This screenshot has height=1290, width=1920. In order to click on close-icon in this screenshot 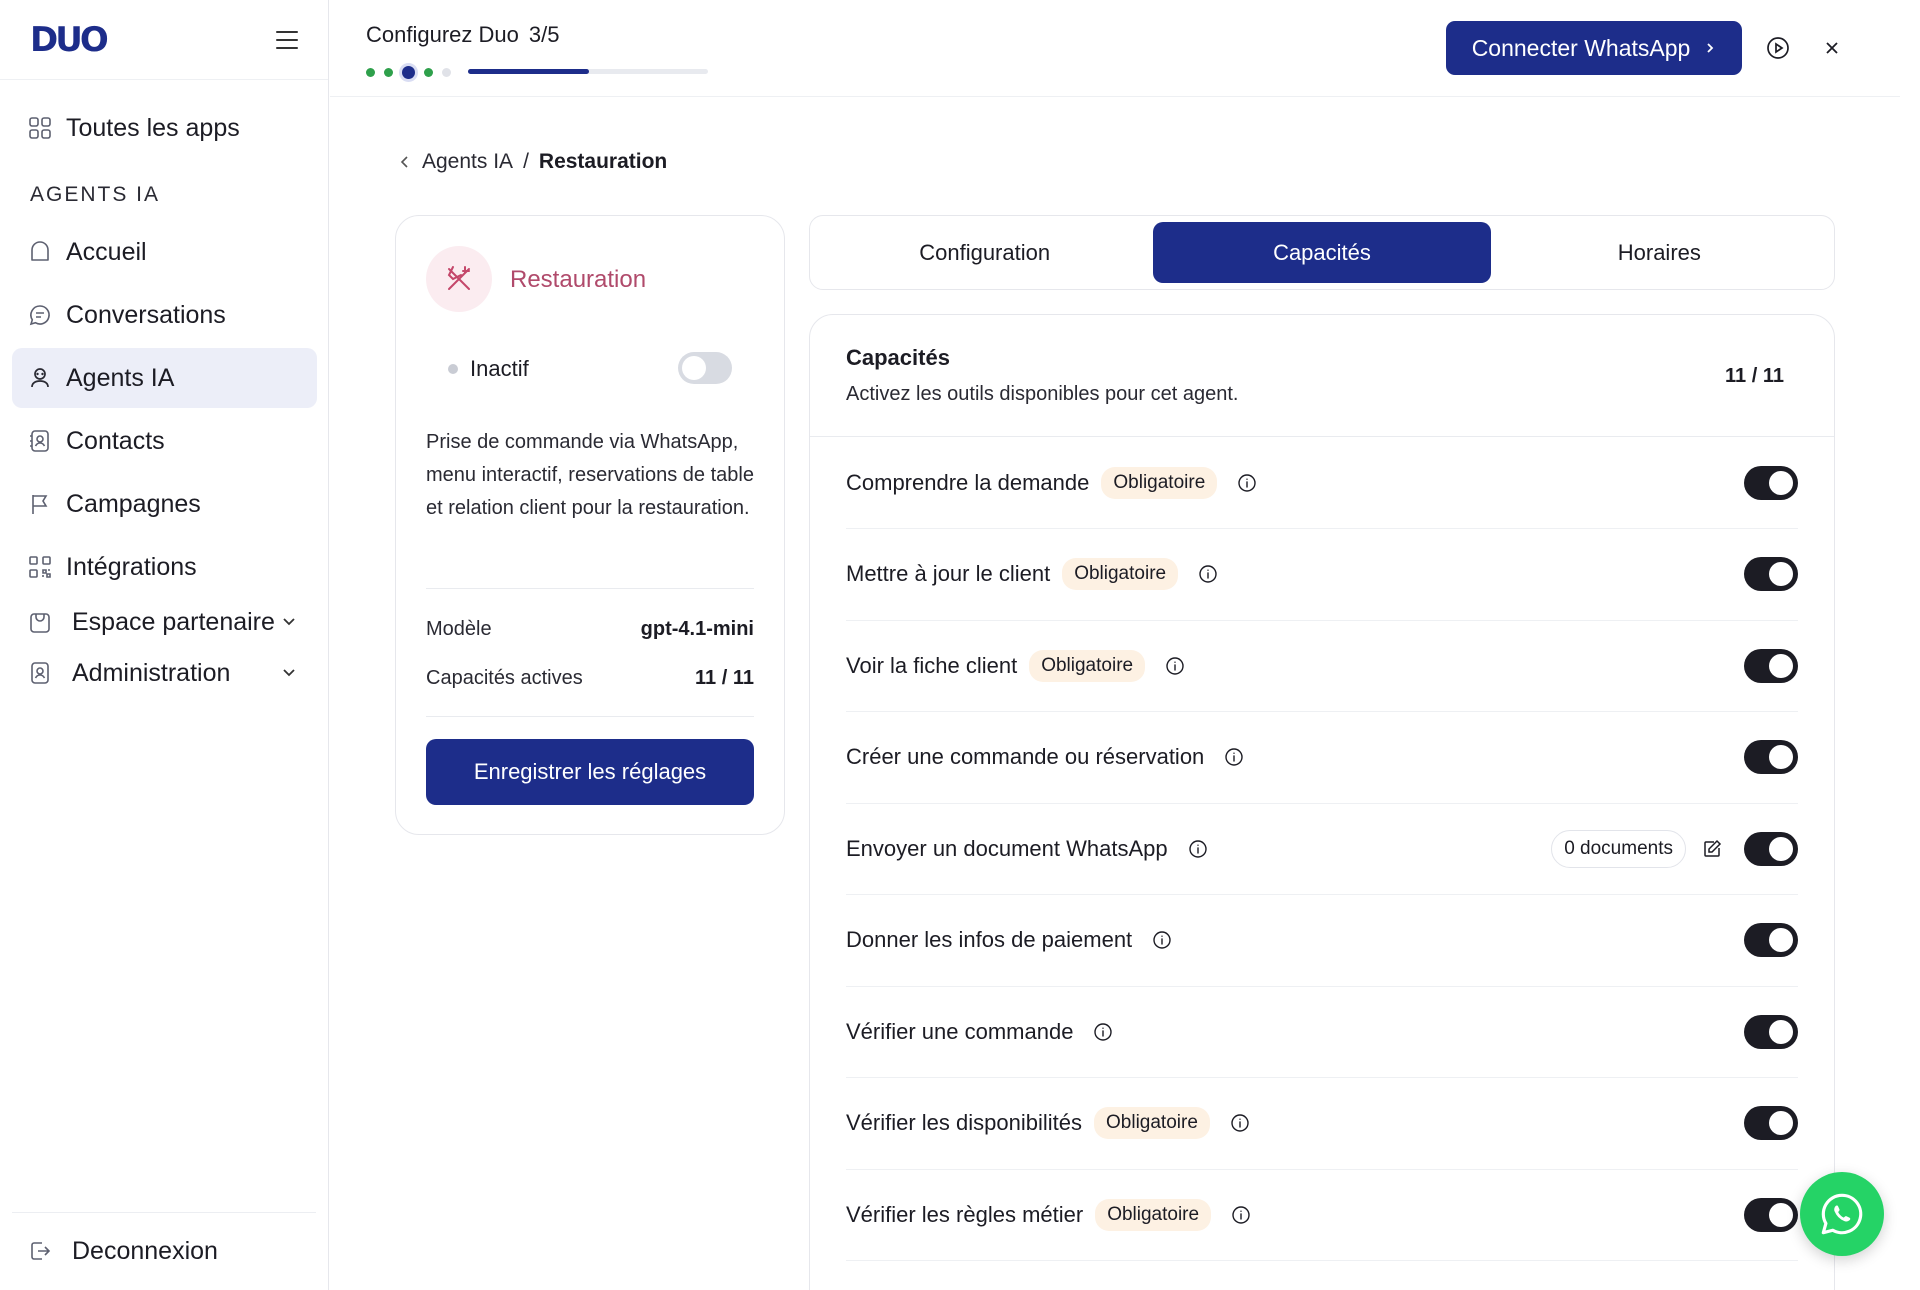, I will do `click(1832, 48)`.